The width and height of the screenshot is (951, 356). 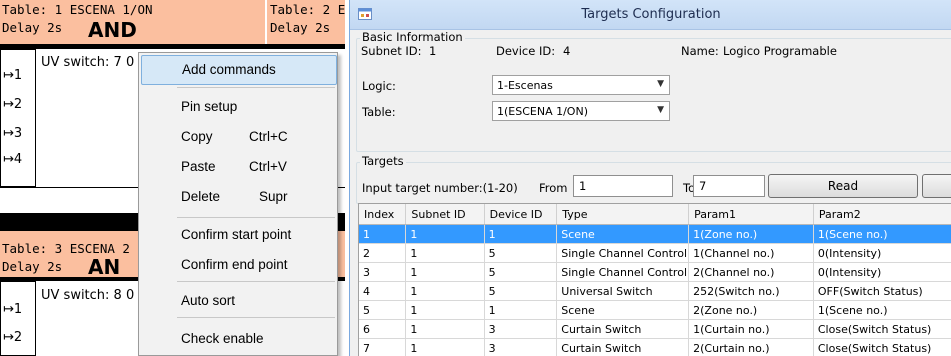 I want to click on table3-pin-2: ↦2, so click(x=12, y=337).